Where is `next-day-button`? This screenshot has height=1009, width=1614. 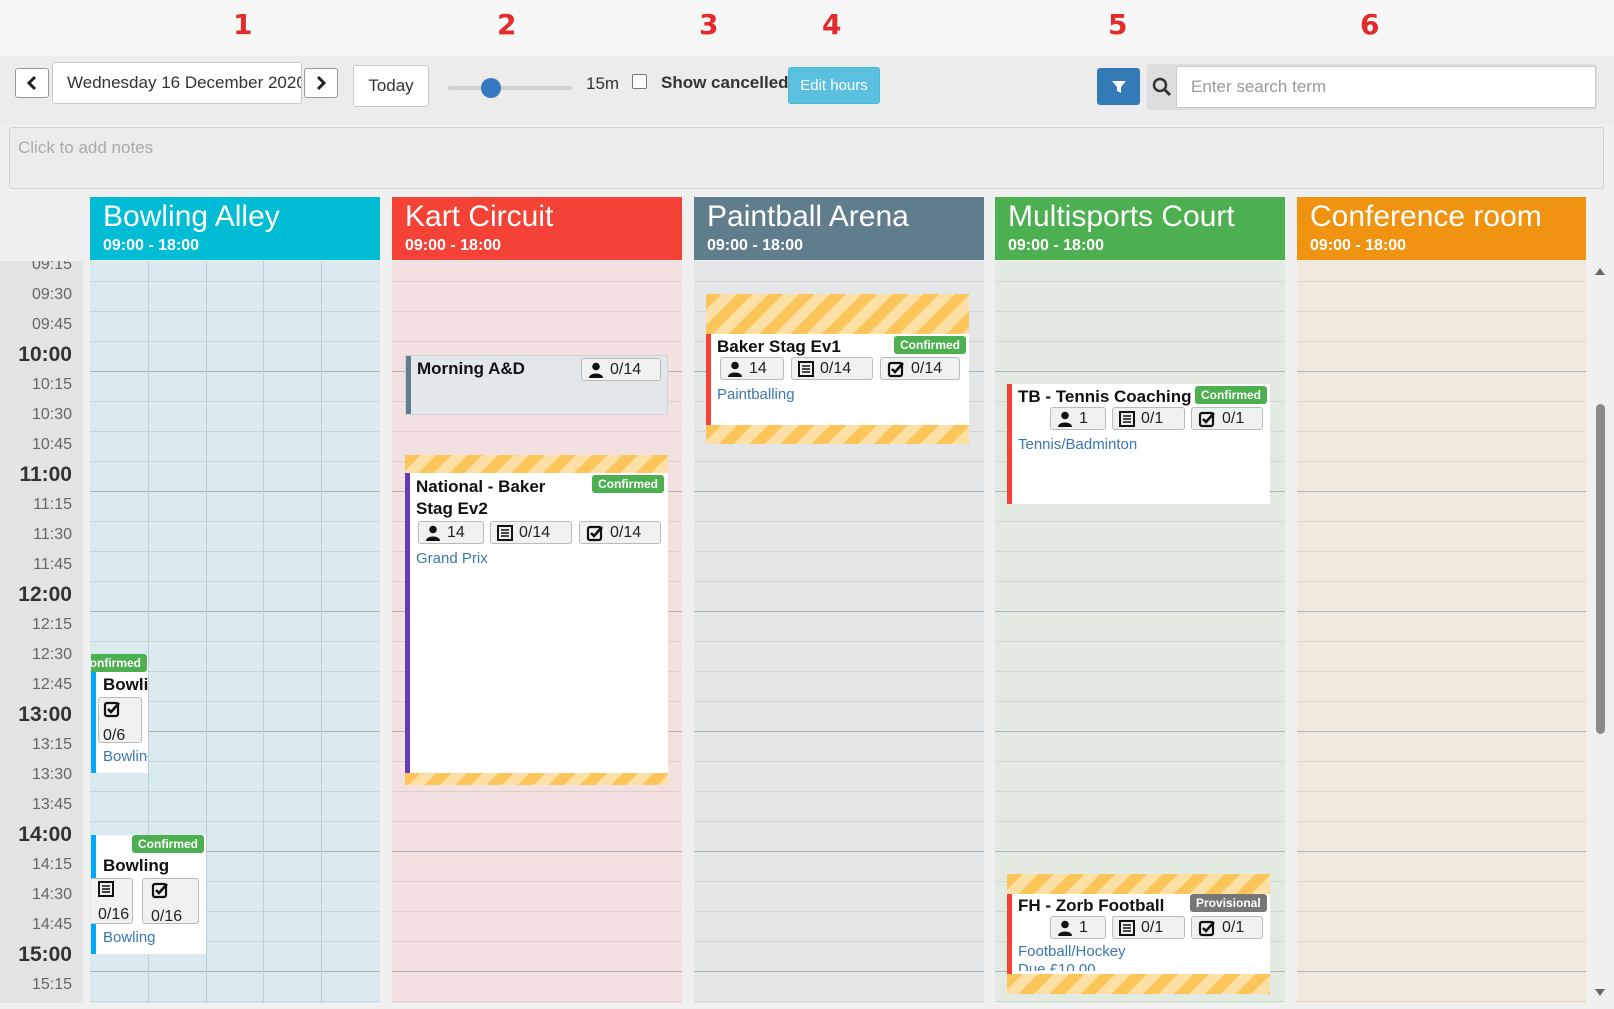 next-day-button is located at coordinates (321, 83).